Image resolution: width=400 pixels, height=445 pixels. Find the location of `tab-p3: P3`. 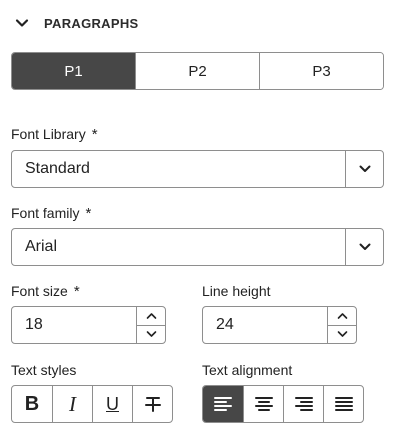

tab-p3: P3 is located at coordinates (321, 71).